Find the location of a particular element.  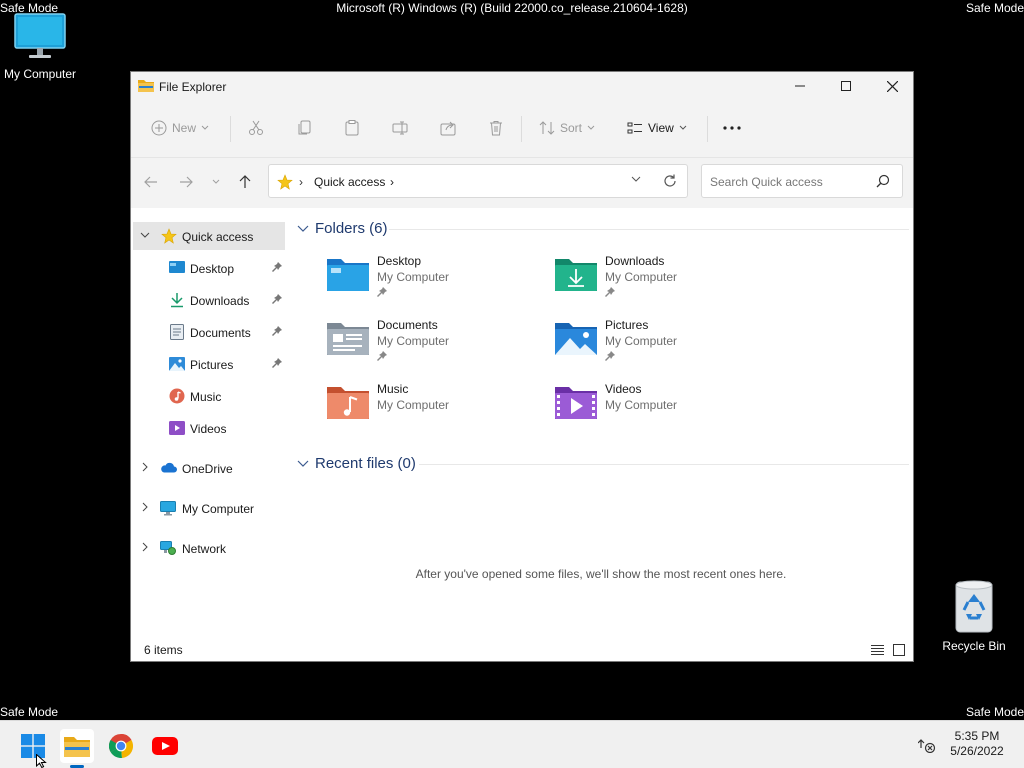

chrome-icon is located at coordinates (121, 746).